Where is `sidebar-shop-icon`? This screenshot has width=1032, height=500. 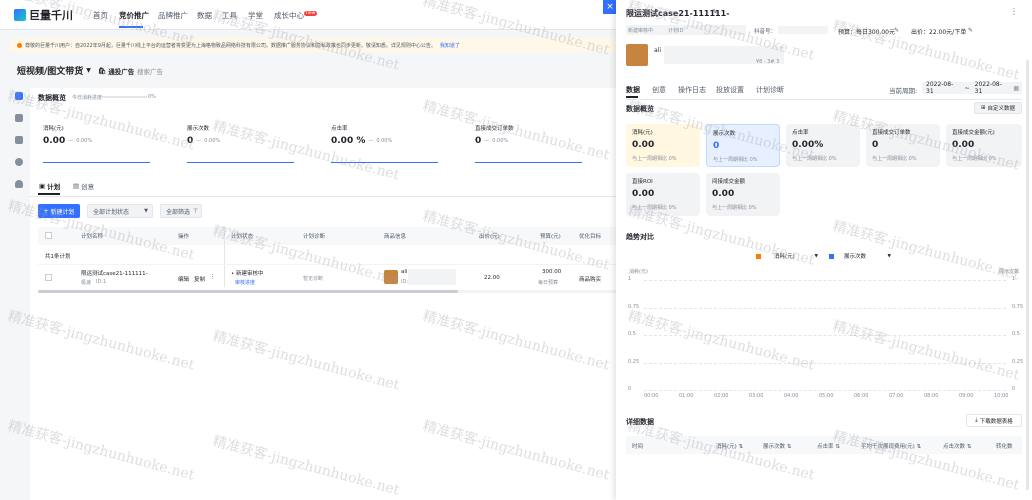 sidebar-shop-icon is located at coordinates (19, 140).